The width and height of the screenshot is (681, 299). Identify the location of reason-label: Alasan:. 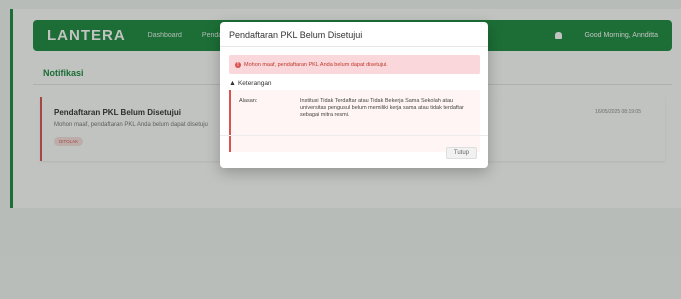
(248, 101).